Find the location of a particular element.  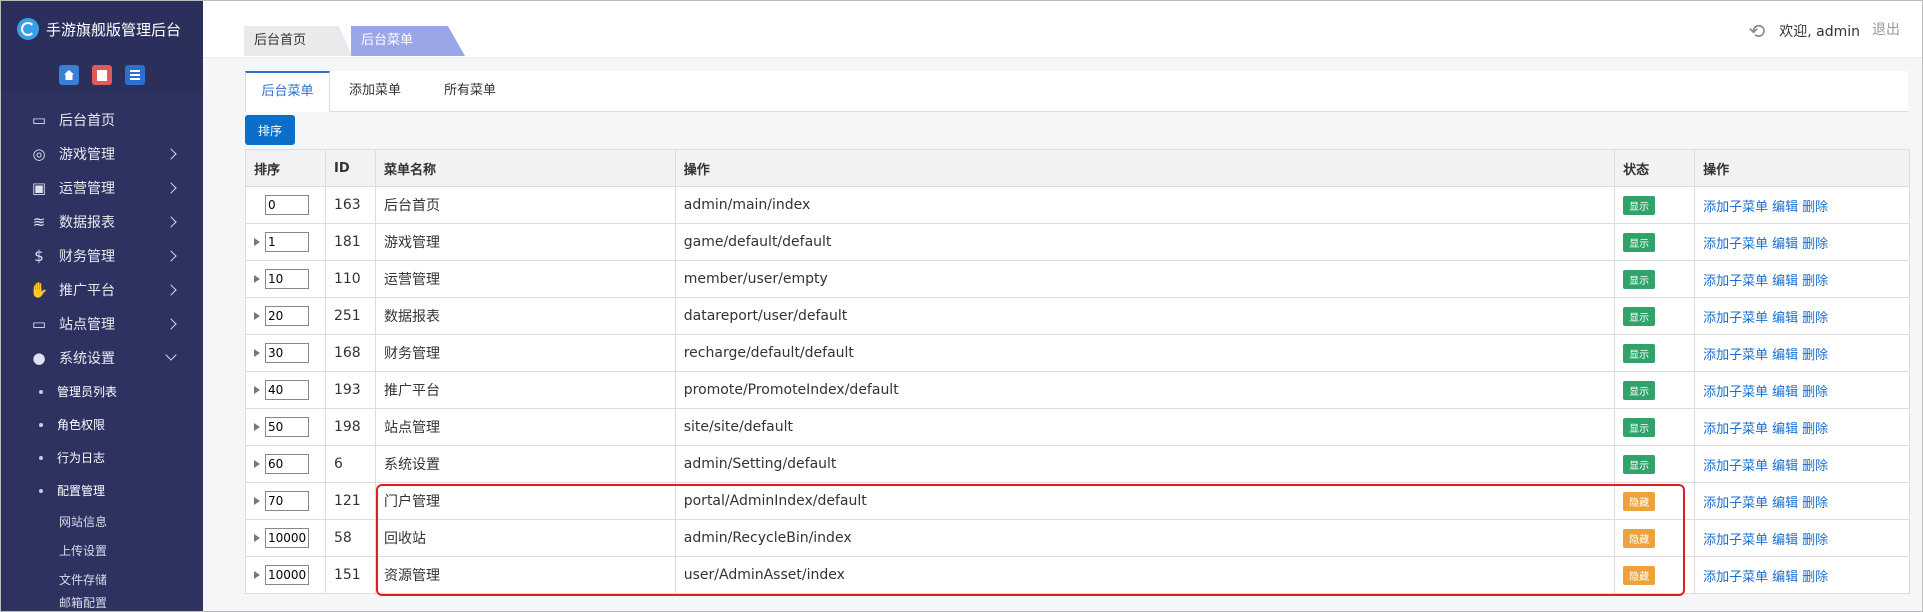

home-icon is located at coordinates (69, 75).